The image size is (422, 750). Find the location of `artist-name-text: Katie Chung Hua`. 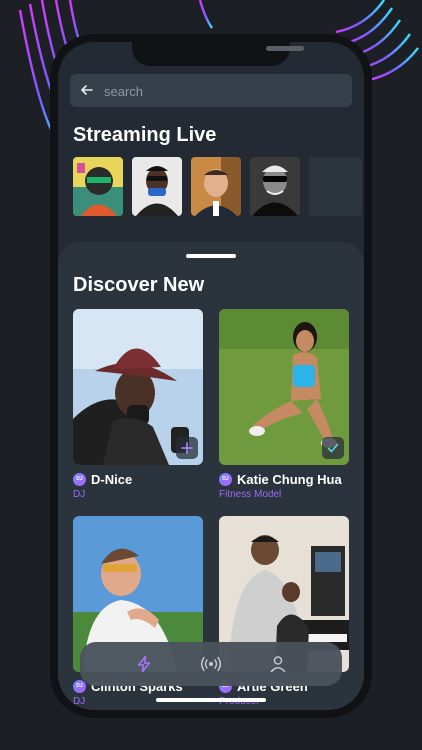

artist-name-text: Katie Chung Hua is located at coordinates (289, 479).